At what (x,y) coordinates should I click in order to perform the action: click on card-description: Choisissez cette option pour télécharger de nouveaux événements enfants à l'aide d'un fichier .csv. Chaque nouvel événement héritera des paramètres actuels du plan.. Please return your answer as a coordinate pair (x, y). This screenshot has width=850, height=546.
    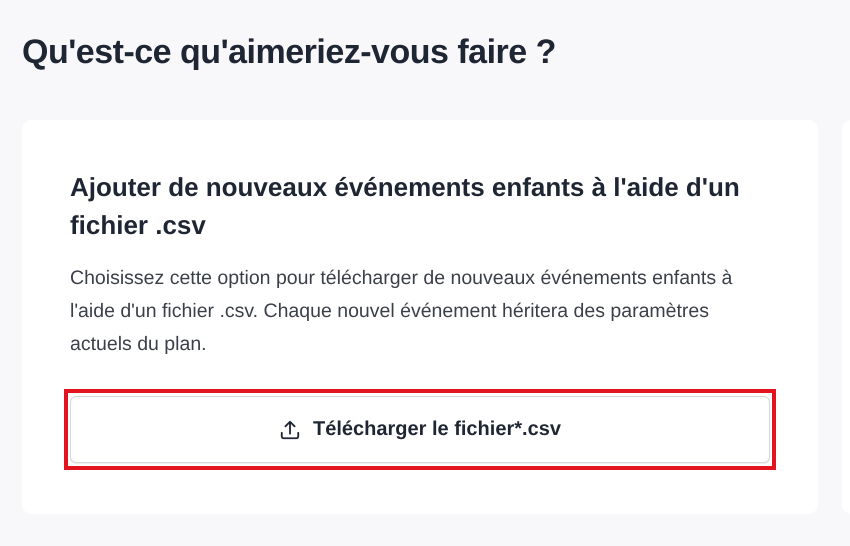
    Looking at the image, I should click on (402, 311).